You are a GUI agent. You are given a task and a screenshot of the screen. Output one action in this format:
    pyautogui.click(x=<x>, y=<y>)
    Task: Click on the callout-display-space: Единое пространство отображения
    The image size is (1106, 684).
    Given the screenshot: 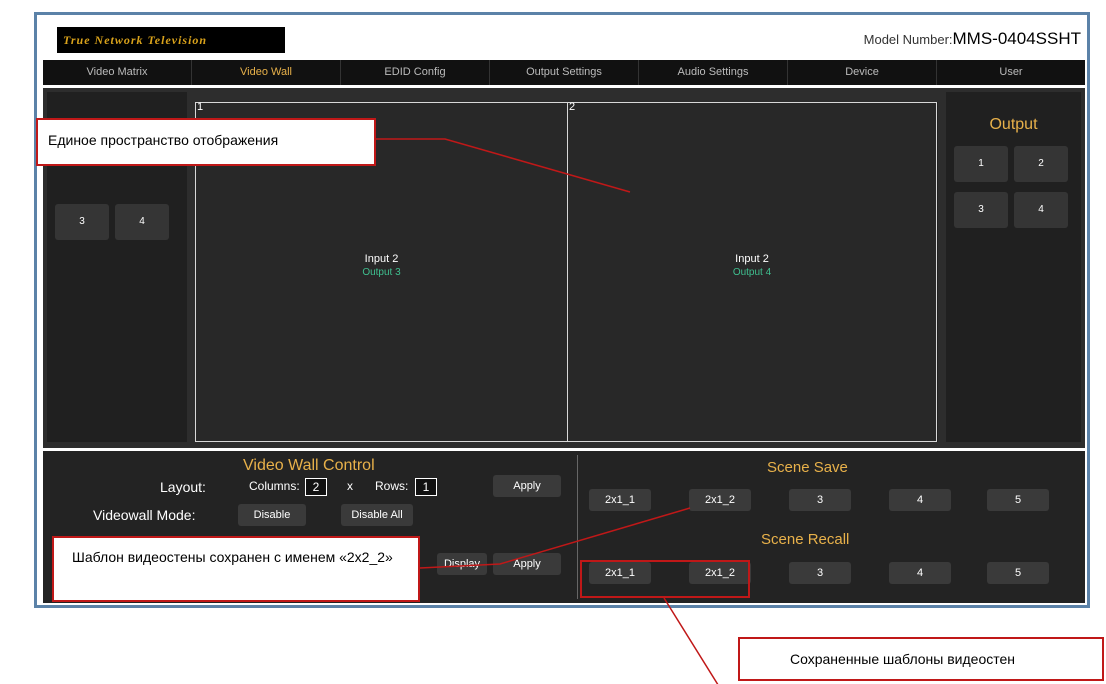 What is the action you would take?
    pyautogui.click(x=206, y=142)
    